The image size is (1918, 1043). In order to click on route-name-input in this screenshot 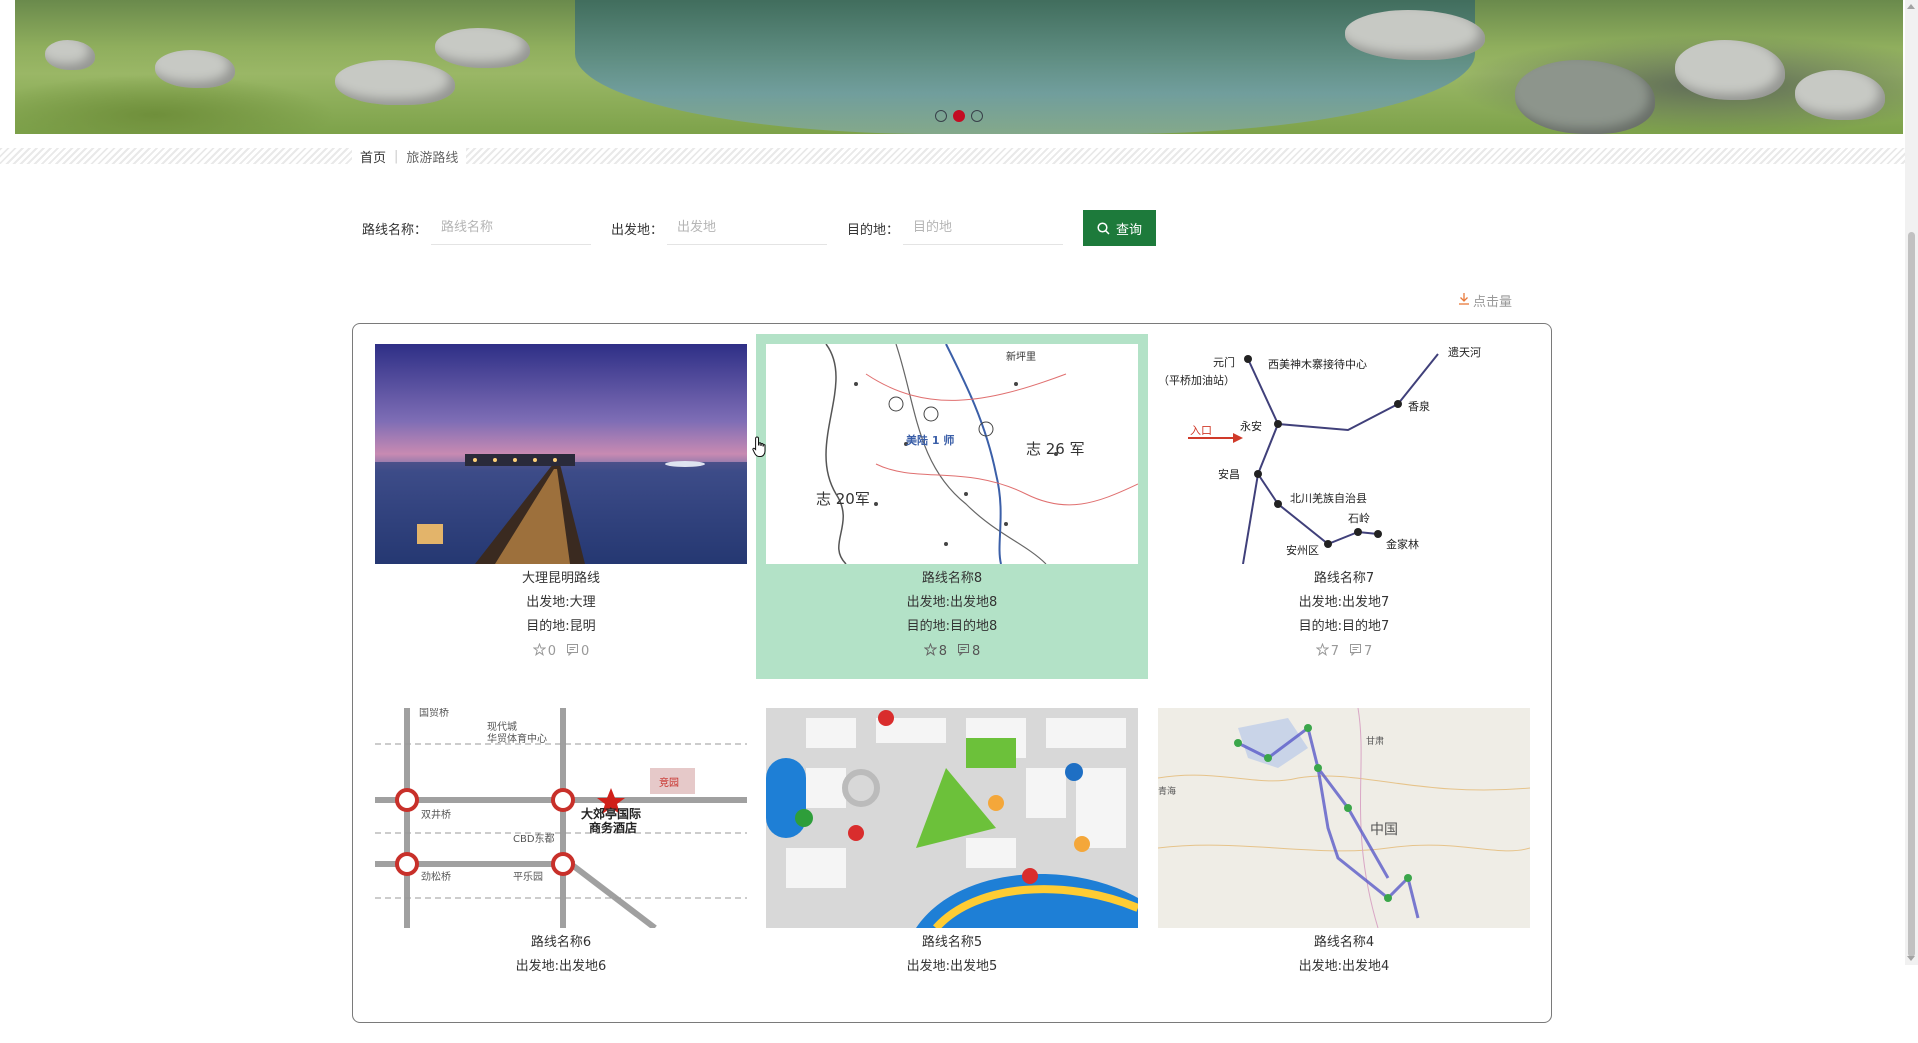, I will do `click(511, 228)`.